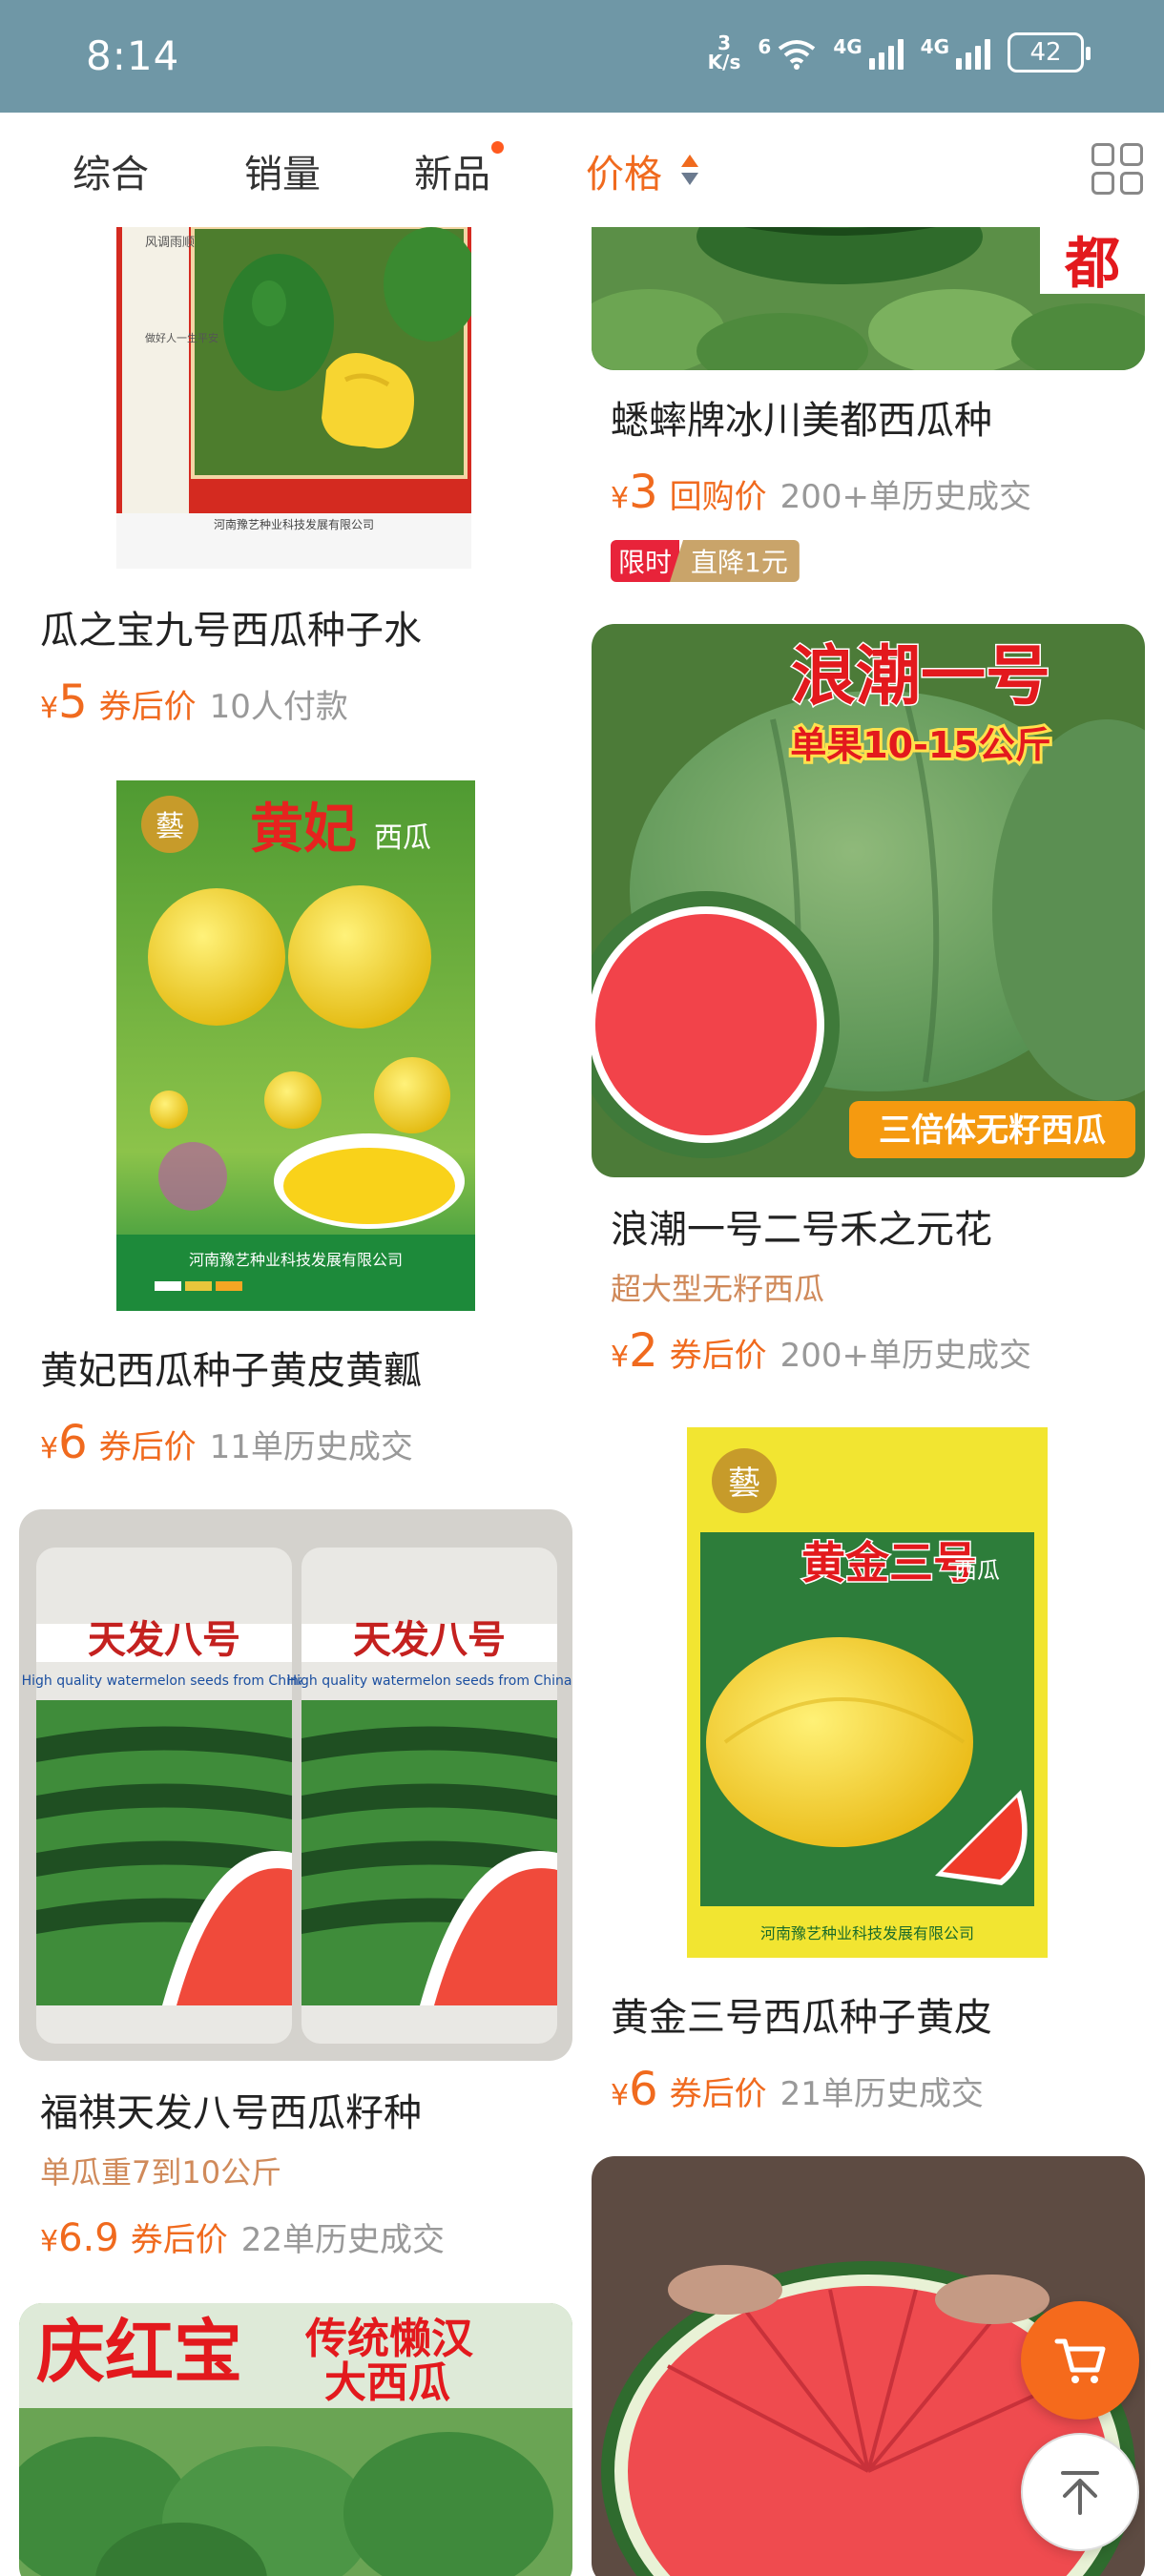  What do you see at coordinates (430, 1681) in the screenshot?
I see `can-subtitle-2: High quality watermelon seeds from China` at bounding box center [430, 1681].